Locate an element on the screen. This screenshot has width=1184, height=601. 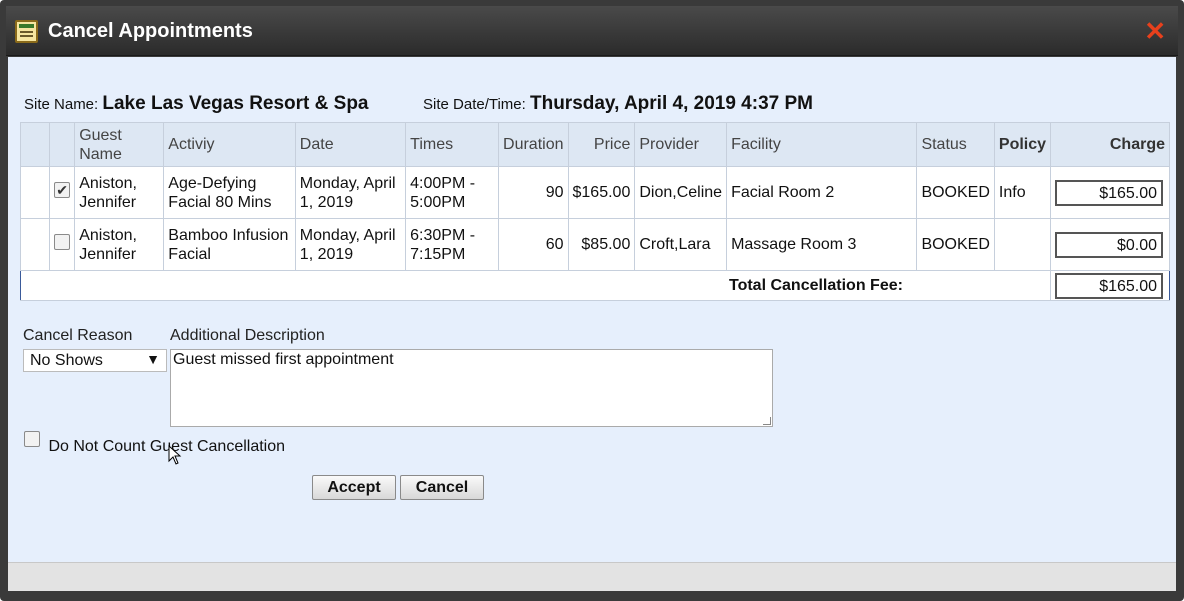
description-label: Additional Description is located at coordinates (247, 335).